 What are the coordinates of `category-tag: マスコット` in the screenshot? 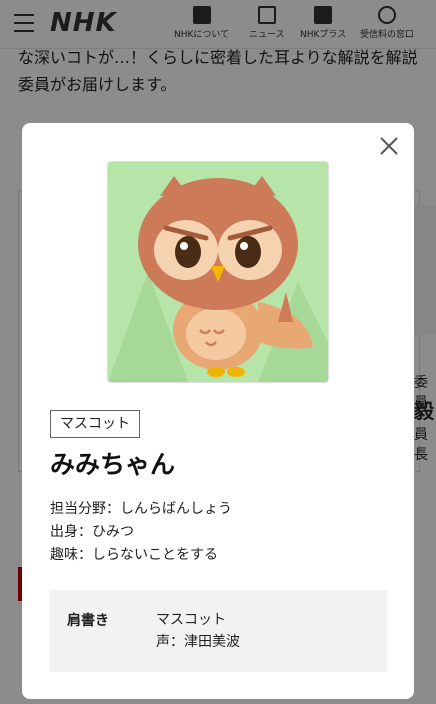 It's located at (95, 424).